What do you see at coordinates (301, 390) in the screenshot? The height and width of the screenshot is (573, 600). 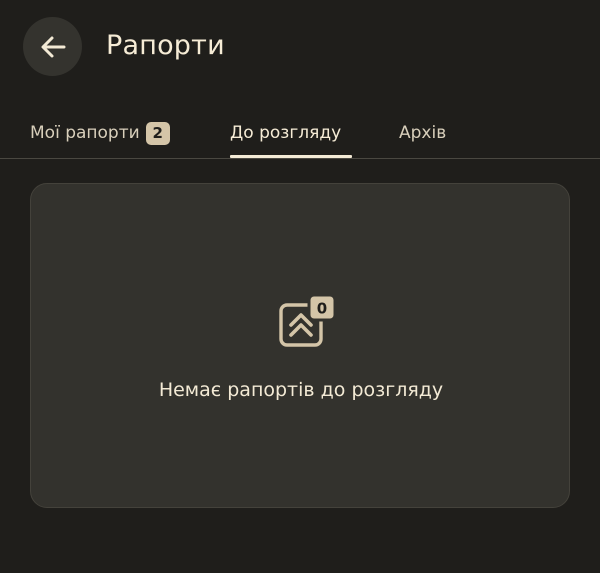 I see `empty-state-message: Немає рапортів до розгляду` at bounding box center [301, 390].